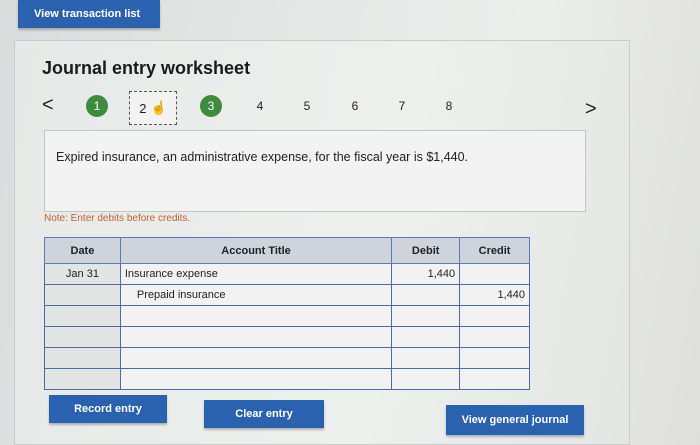 The height and width of the screenshot is (445, 700). What do you see at coordinates (515, 420) in the screenshot?
I see `view-general-journal-button: View general journal` at bounding box center [515, 420].